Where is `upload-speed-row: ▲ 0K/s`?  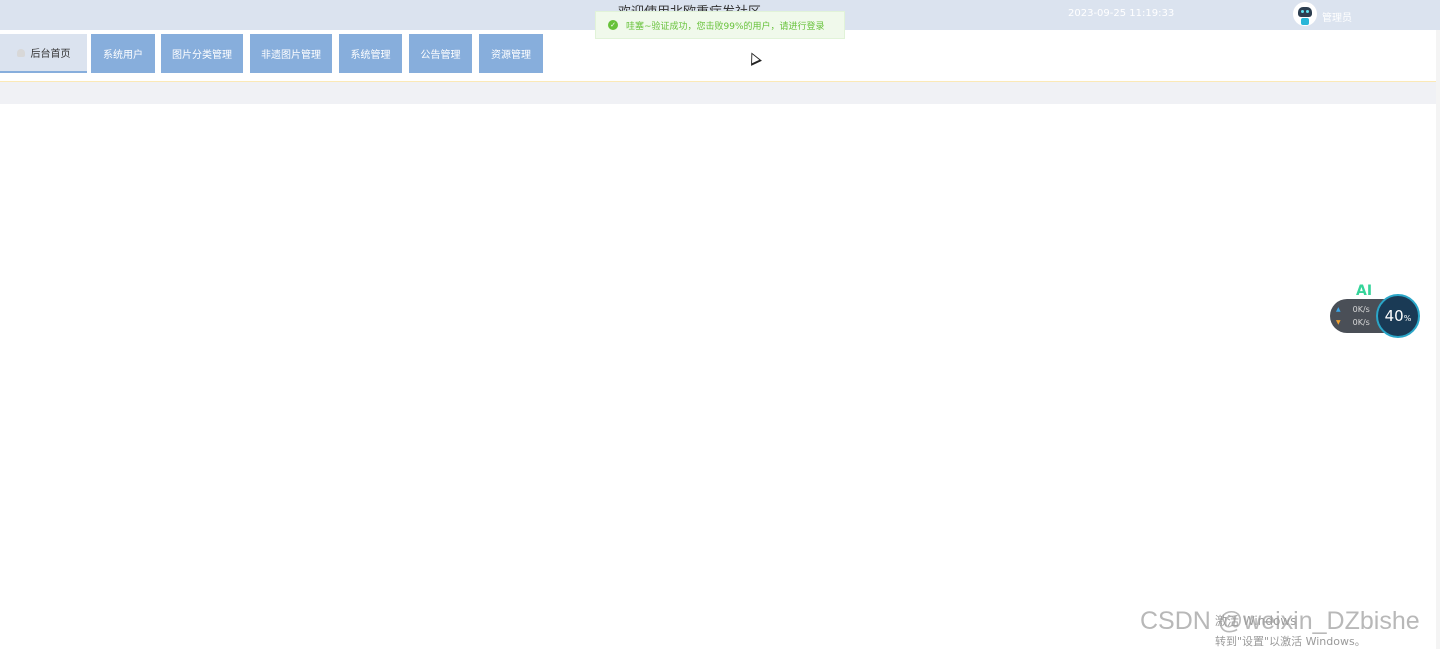
upload-speed-row: ▲ 0K/s is located at coordinates (1353, 309).